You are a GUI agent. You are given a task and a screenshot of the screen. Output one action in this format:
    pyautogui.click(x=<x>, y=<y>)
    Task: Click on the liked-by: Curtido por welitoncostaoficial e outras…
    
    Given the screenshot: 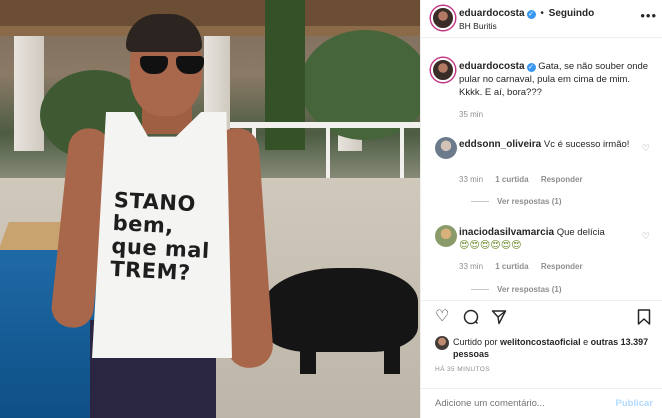 What is the action you would take?
    pyautogui.click(x=553, y=348)
    